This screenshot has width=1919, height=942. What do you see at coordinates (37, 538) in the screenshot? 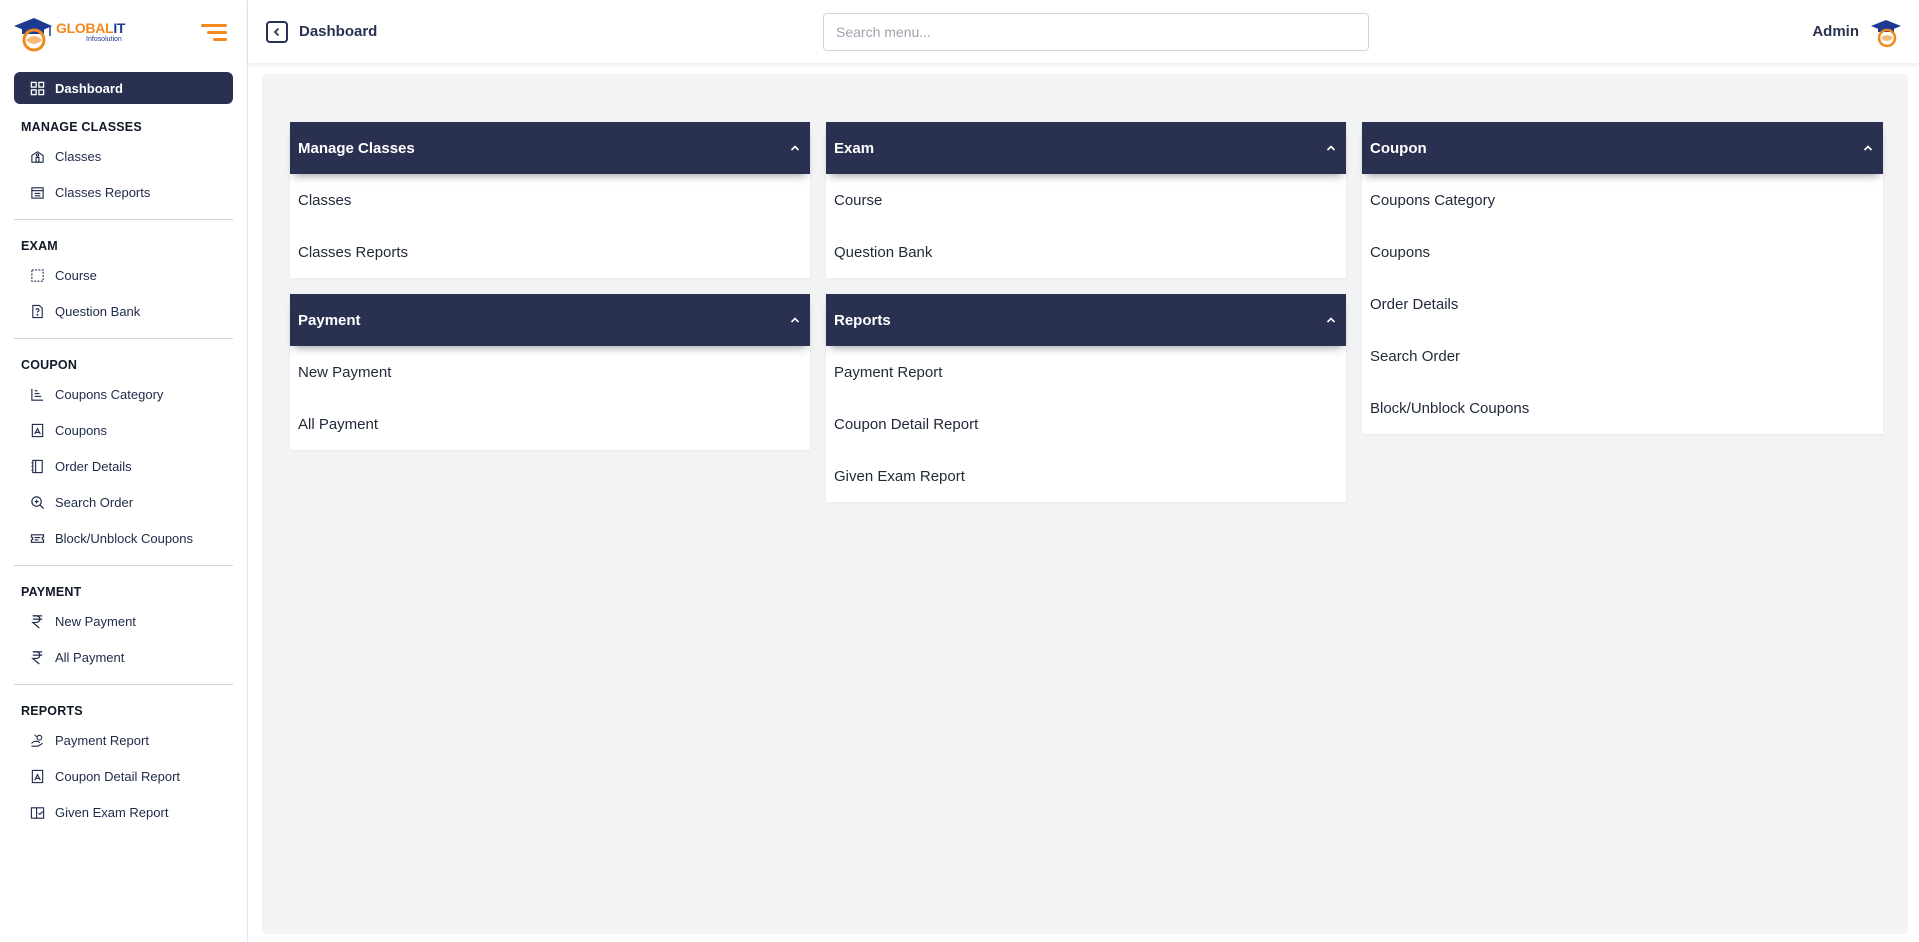
I see `ticket-icon` at bounding box center [37, 538].